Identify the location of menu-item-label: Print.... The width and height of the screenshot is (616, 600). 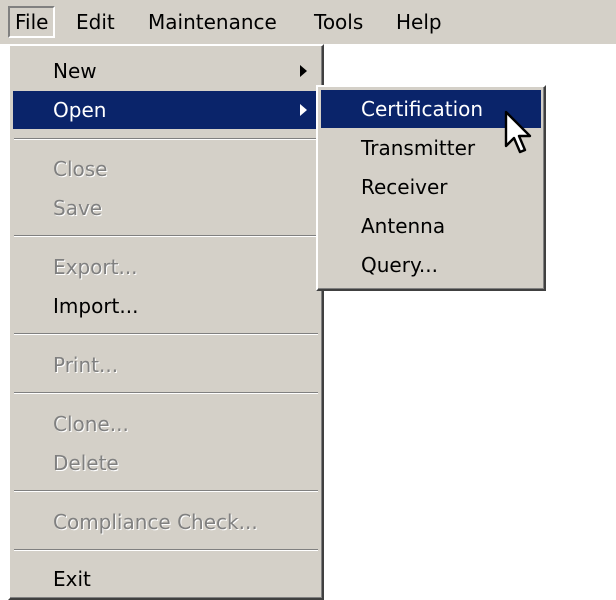
(86, 365).